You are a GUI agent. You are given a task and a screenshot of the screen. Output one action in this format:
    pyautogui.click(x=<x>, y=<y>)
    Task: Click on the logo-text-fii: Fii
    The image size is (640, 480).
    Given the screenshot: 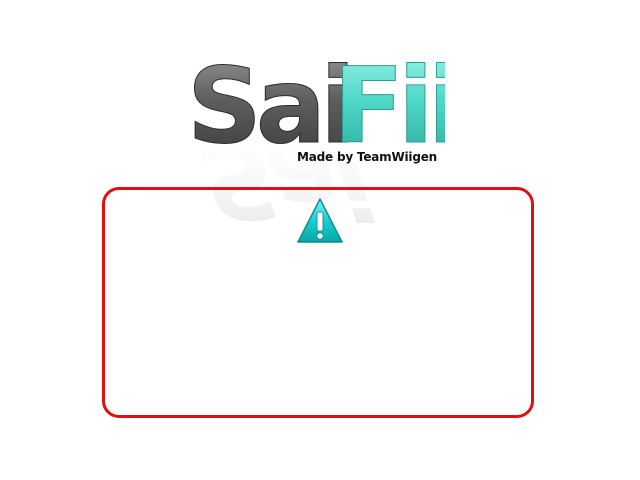 What is the action you would take?
    pyautogui.click(x=389, y=106)
    